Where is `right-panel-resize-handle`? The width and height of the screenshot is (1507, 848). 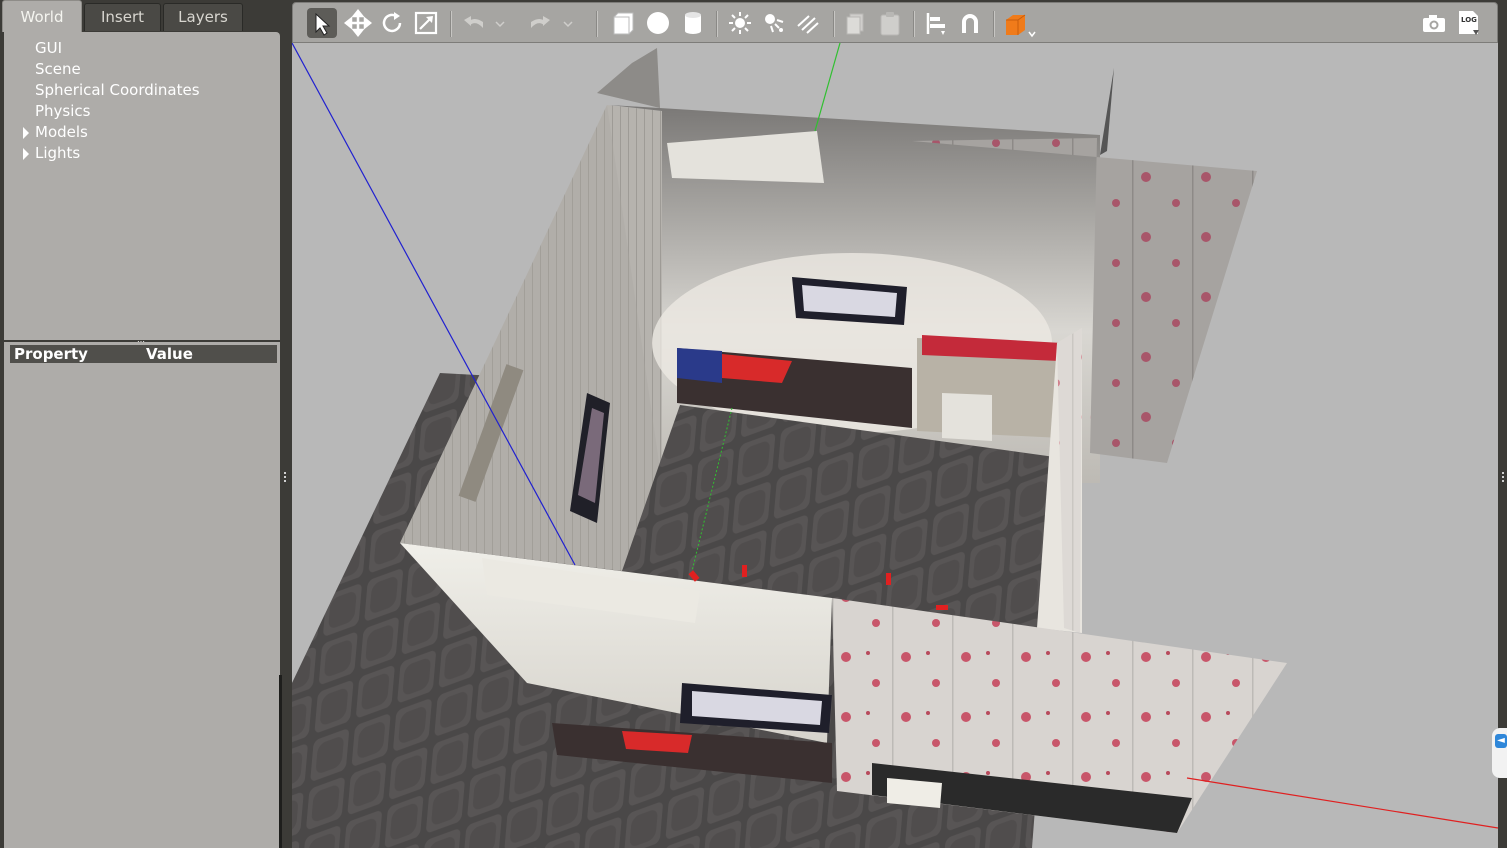
right-panel-resize-handle is located at coordinates (1503, 477).